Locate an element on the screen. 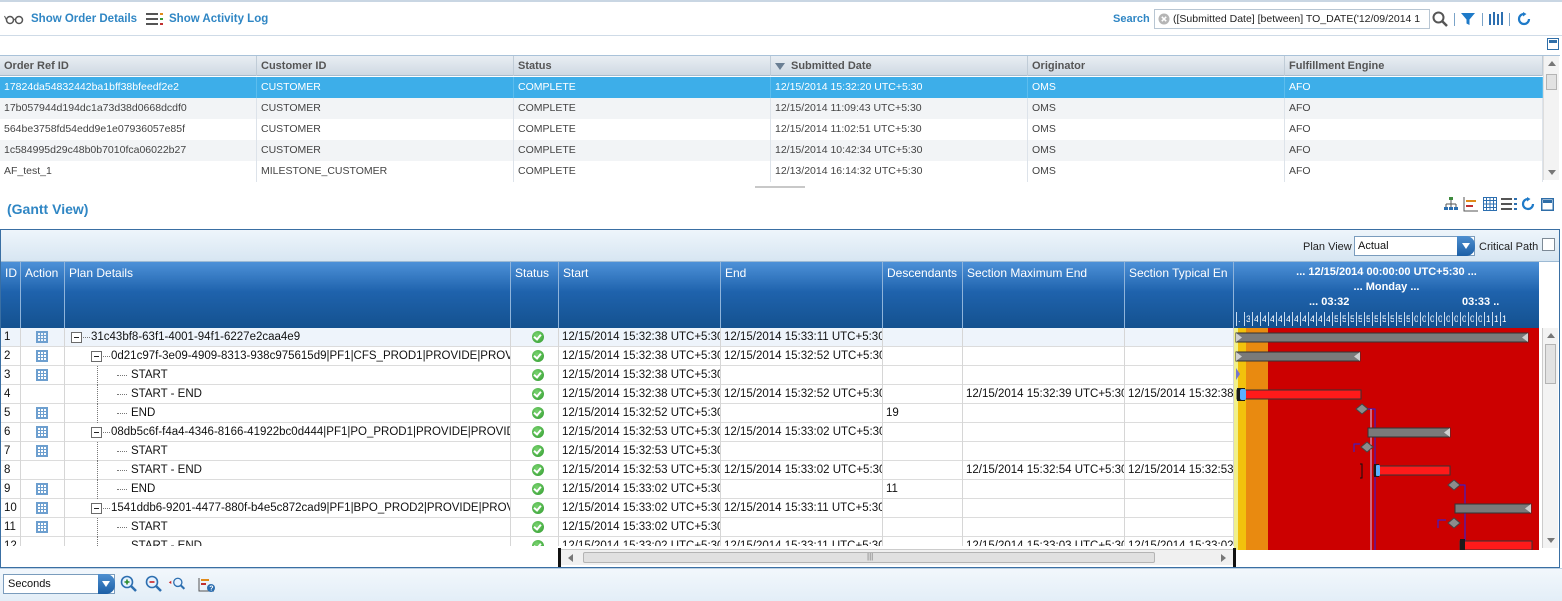 This screenshot has width=1562, height=601. zoom-out-icon is located at coordinates (154, 584).